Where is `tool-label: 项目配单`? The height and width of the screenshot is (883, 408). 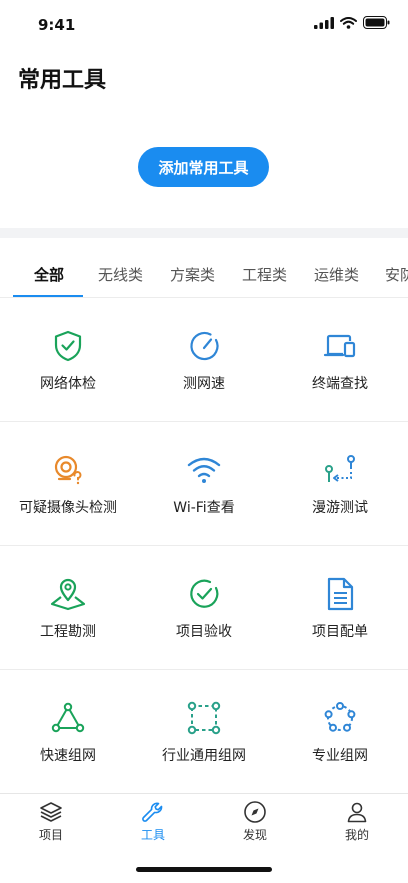 tool-label: 项目配单 is located at coordinates (340, 632).